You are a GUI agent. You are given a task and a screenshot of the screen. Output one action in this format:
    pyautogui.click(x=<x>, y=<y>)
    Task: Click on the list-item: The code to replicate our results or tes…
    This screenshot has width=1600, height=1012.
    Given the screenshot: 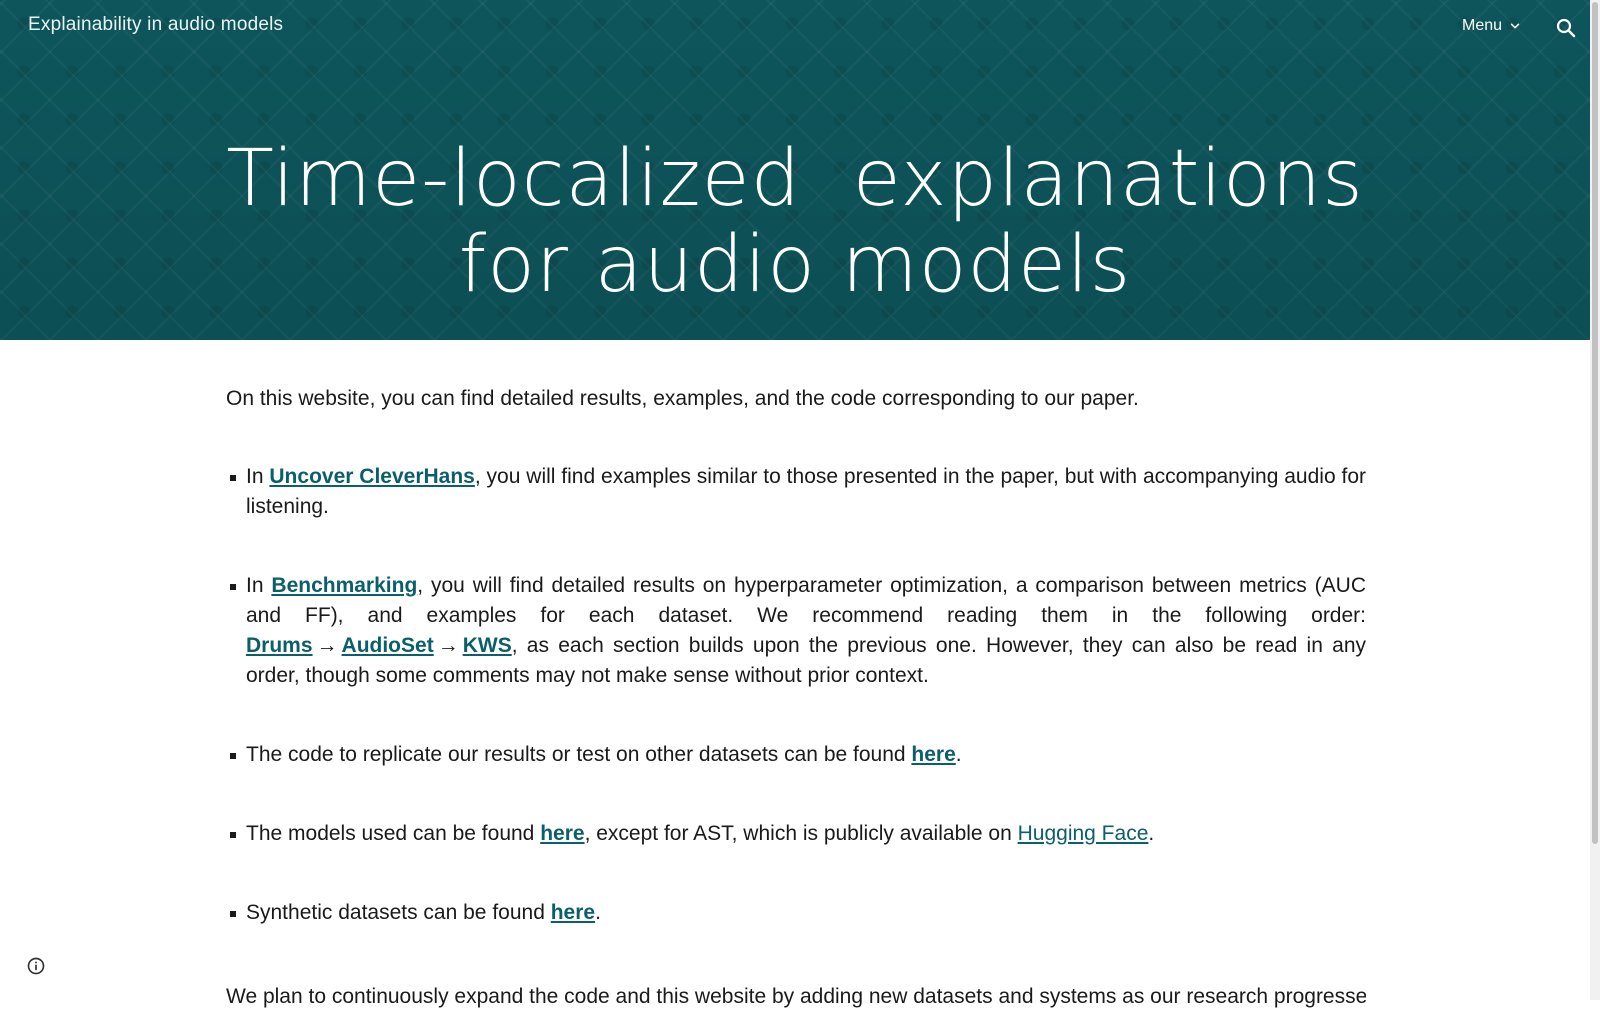 What is the action you would take?
    pyautogui.click(x=796, y=755)
    